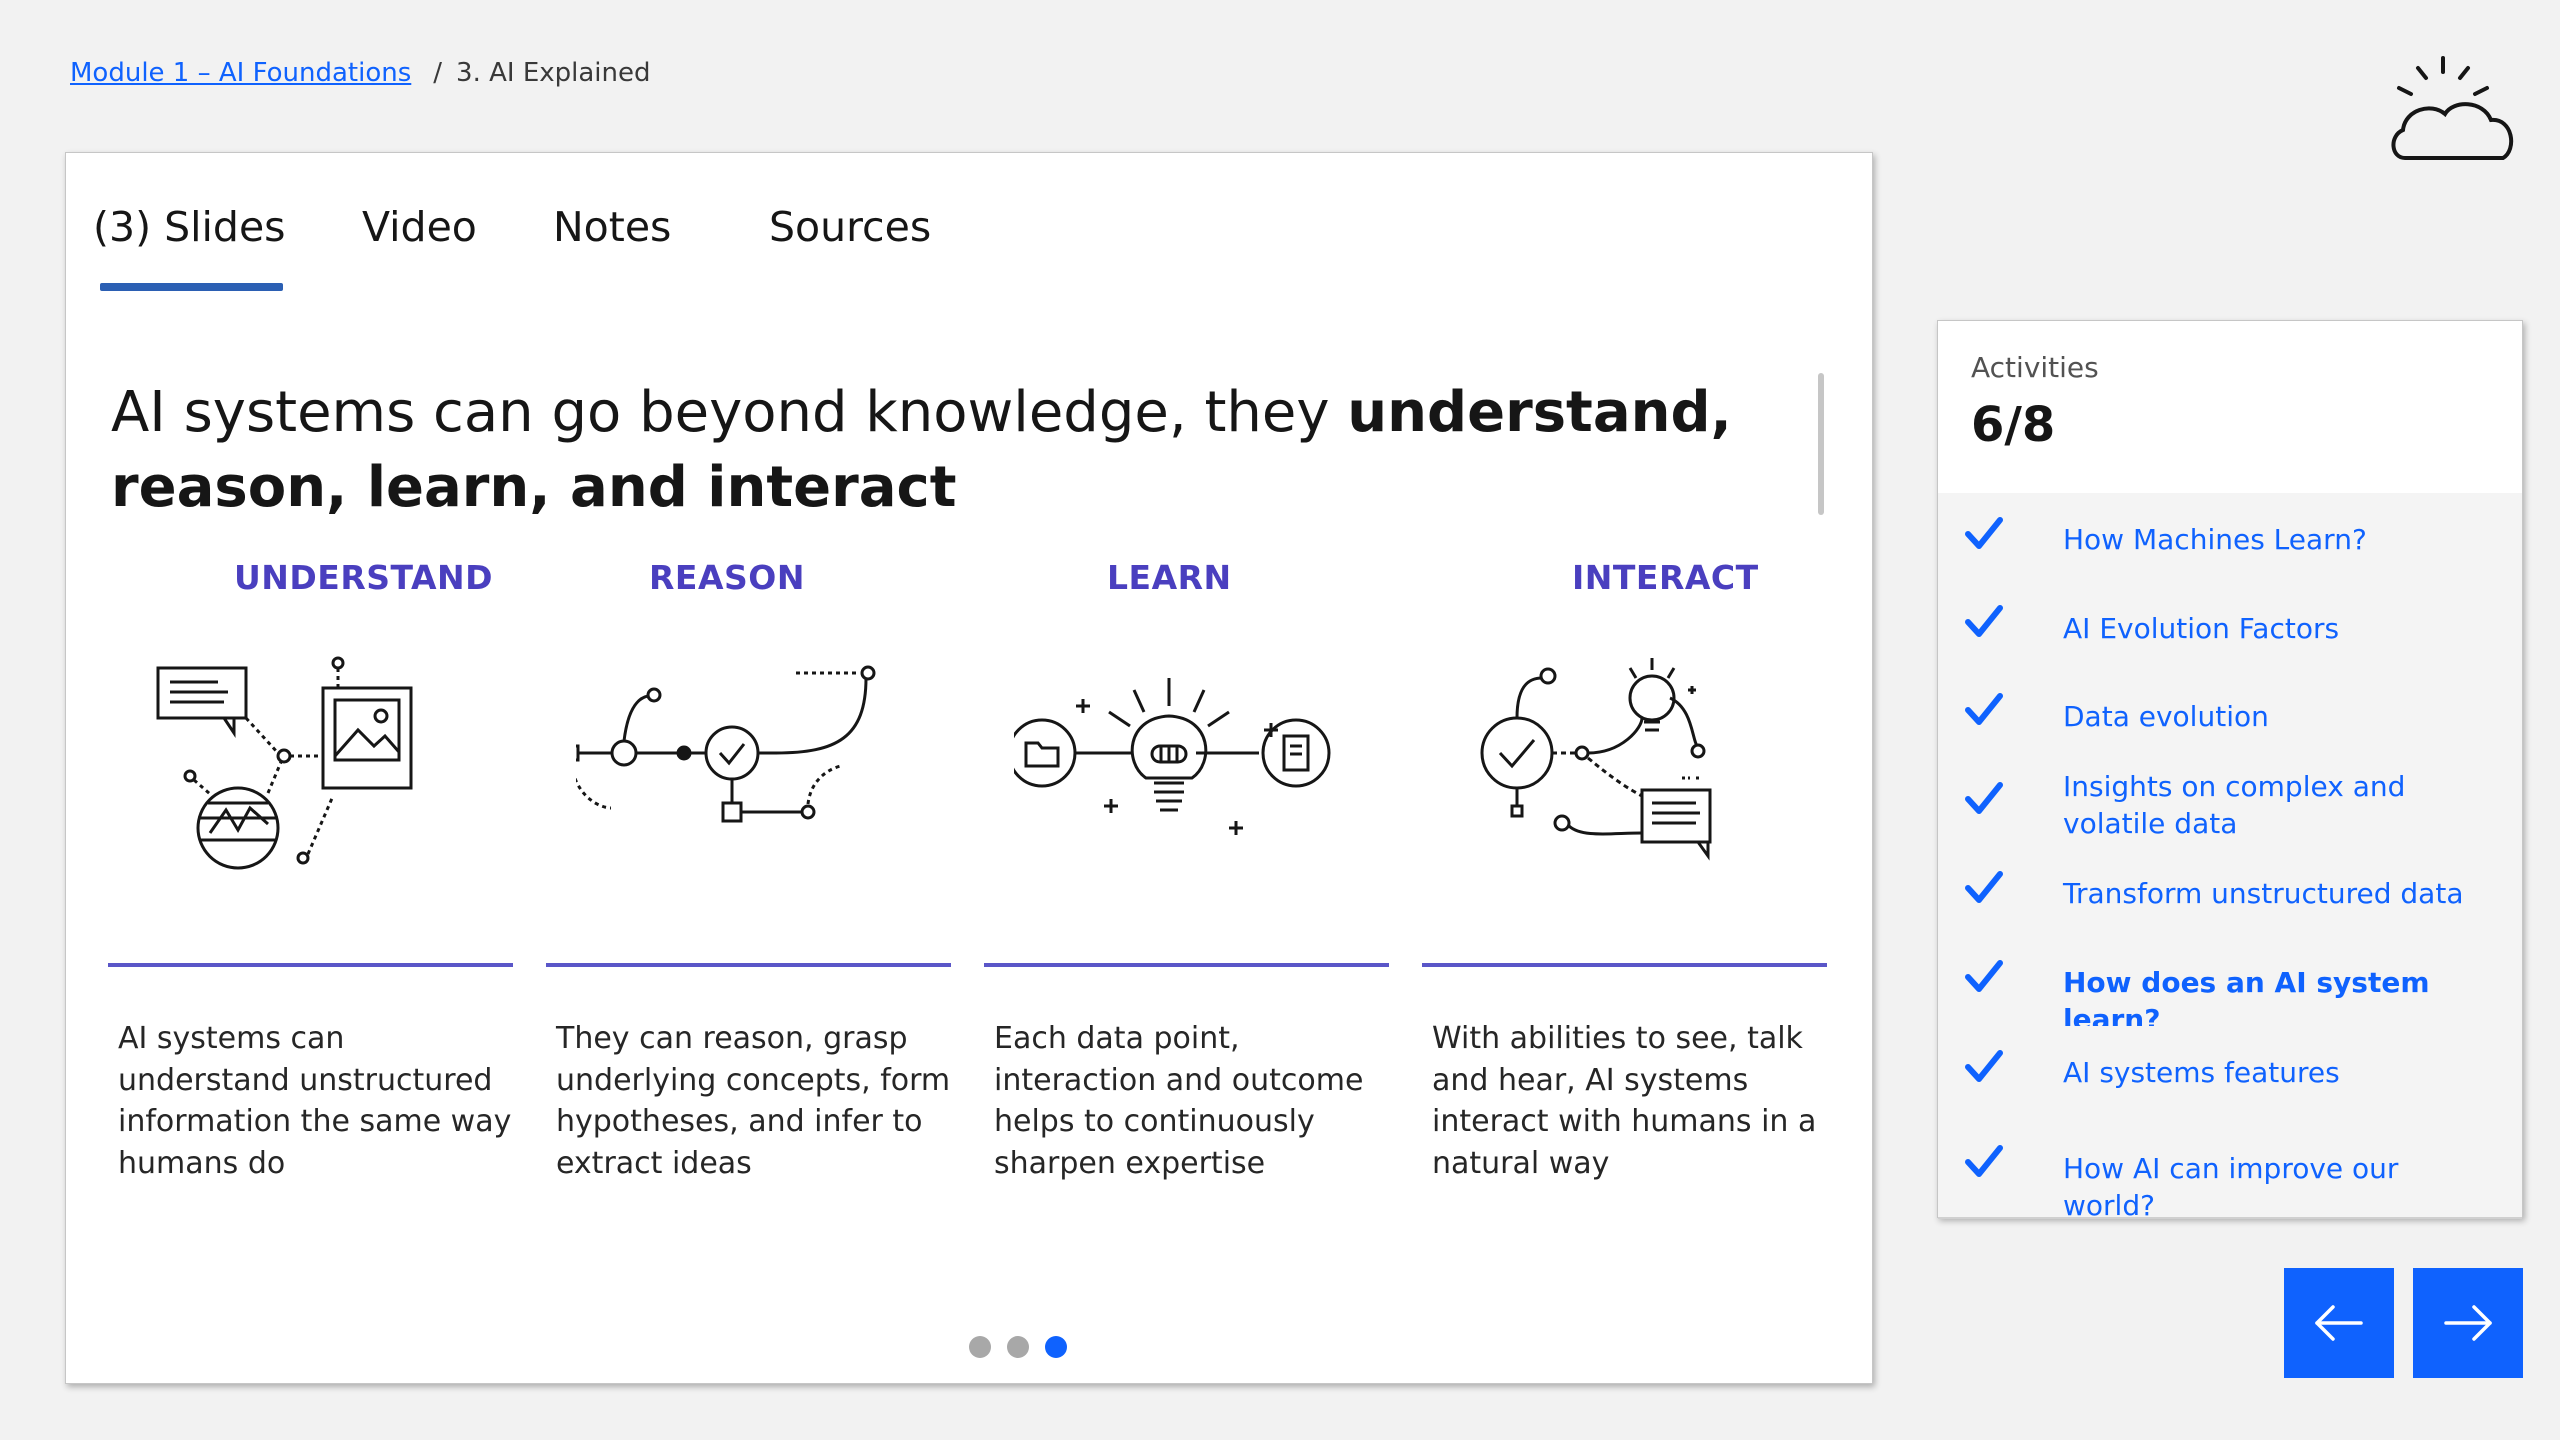  I want to click on tab-bar: (3) Slides Video Notes Sources, so click(969, 225).